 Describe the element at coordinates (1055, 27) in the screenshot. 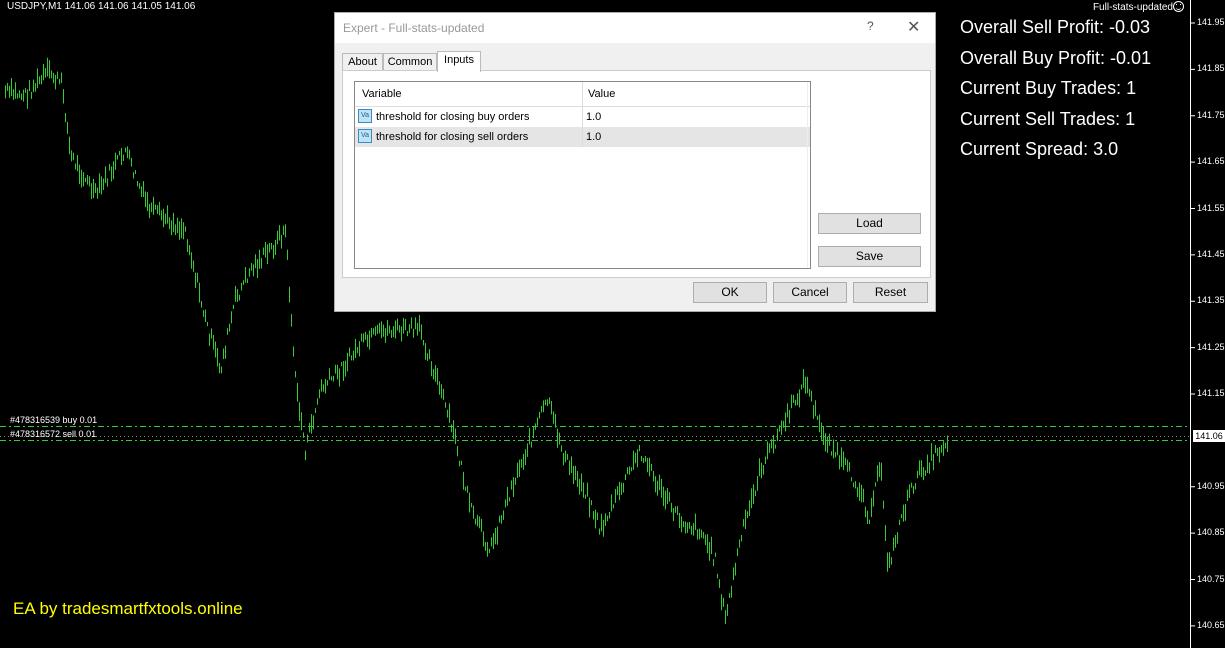

I see `overall-sell-profit: Overall Sell Profit: -0.03` at that location.